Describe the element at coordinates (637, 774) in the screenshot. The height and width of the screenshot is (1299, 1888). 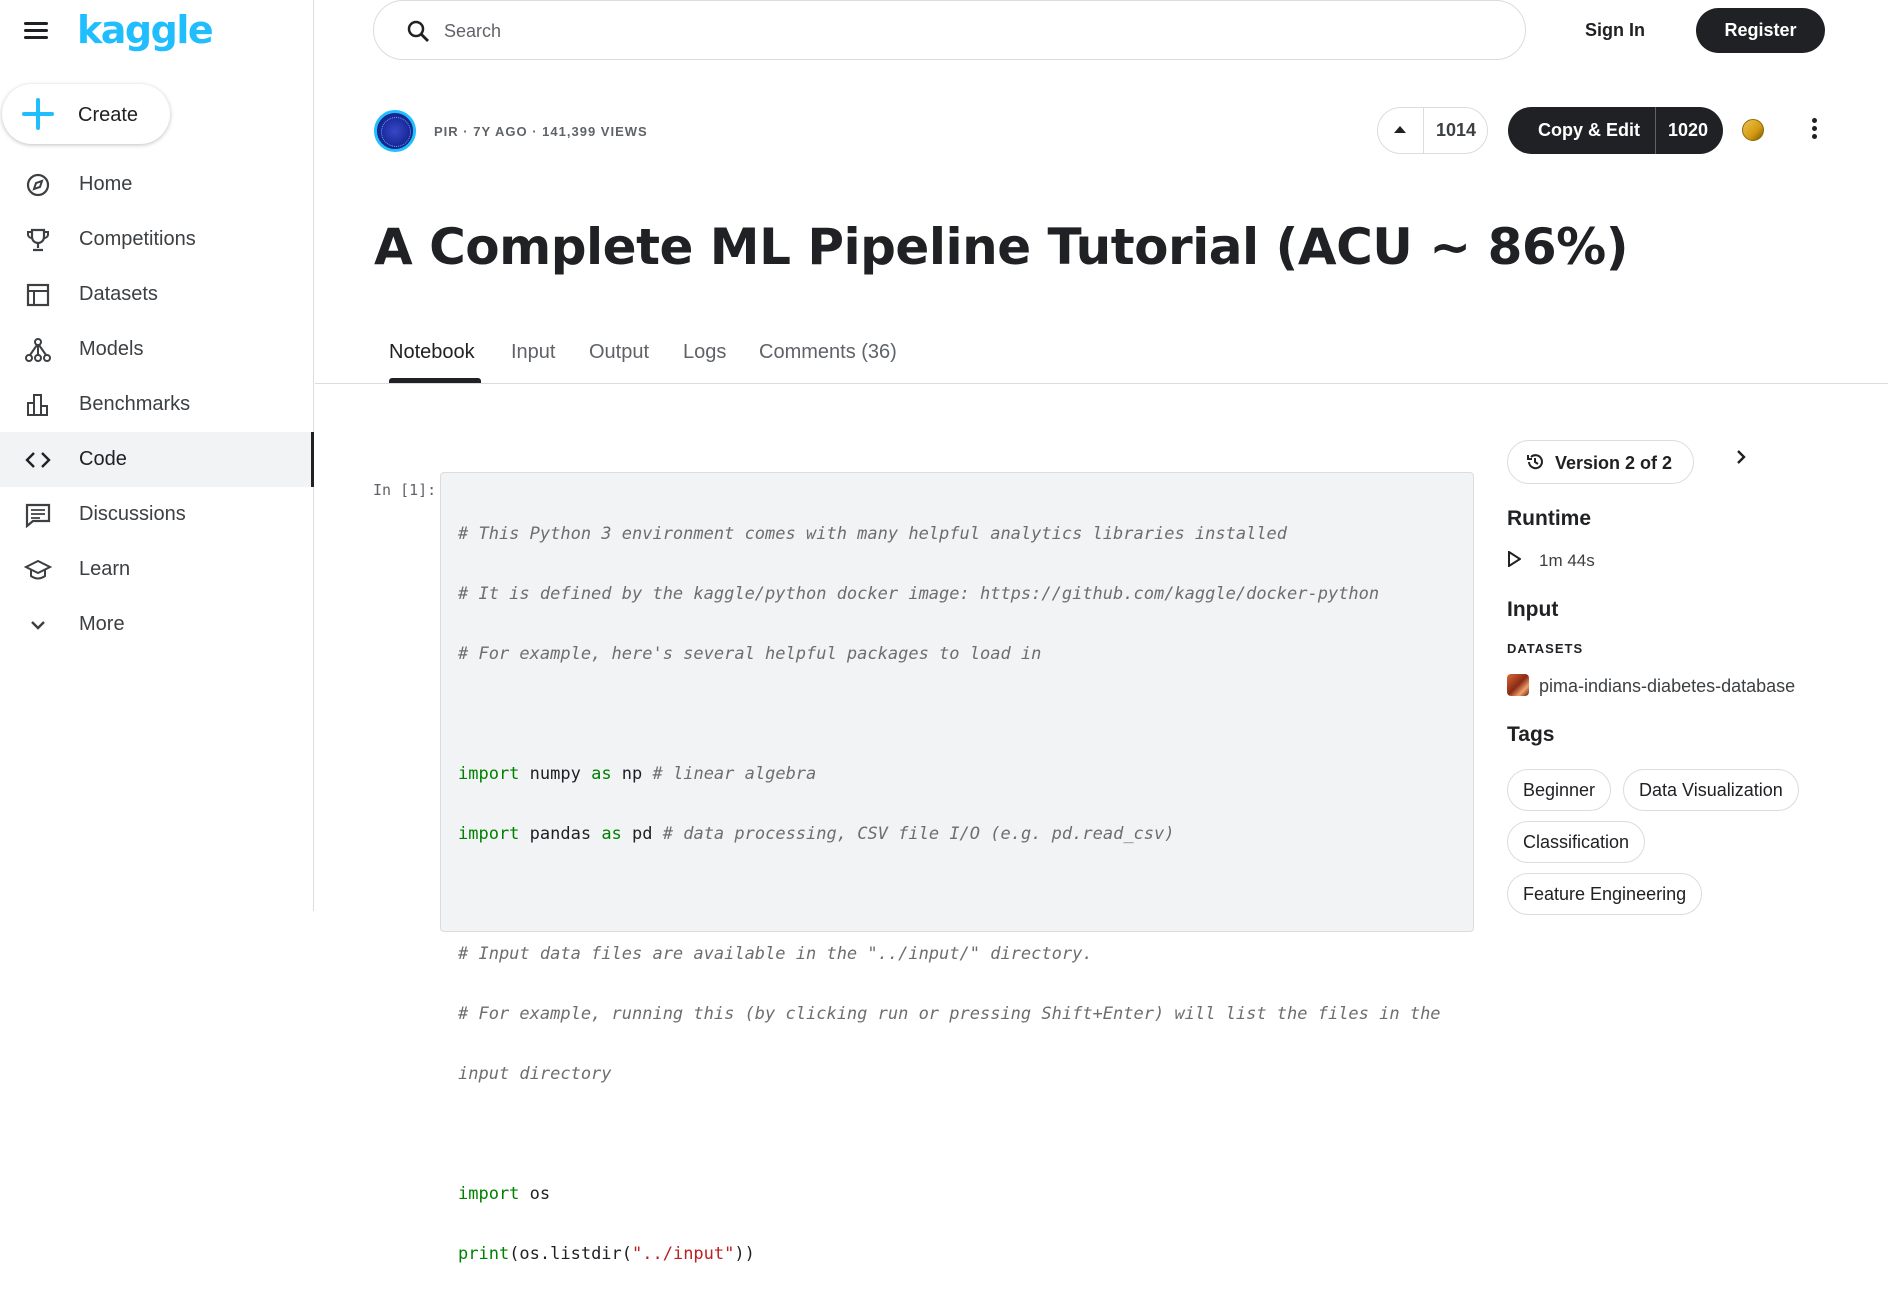
I see `code-line: import numpy as np # linear algebra` at that location.